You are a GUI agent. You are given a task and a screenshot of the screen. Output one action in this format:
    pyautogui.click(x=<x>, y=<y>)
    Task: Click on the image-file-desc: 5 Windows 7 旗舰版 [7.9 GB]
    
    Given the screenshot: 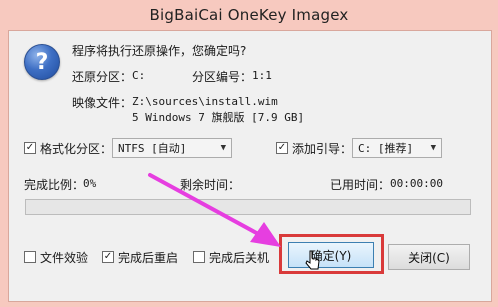 What is the action you would take?
    pyautogui.click(x=218, y=117)
    